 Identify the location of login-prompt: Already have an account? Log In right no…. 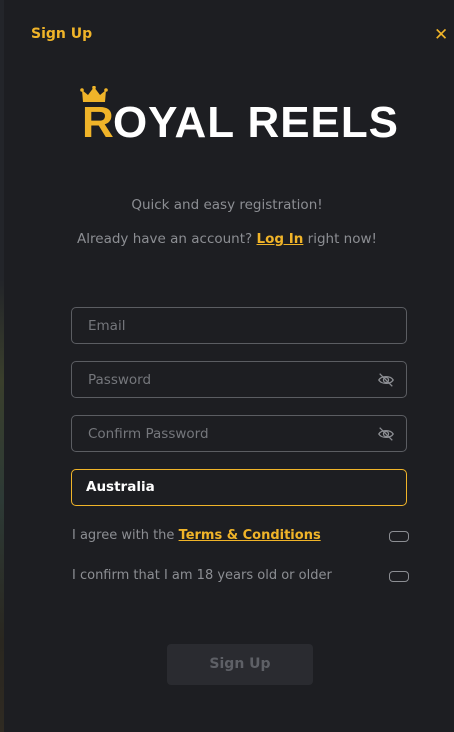
(227, 239).